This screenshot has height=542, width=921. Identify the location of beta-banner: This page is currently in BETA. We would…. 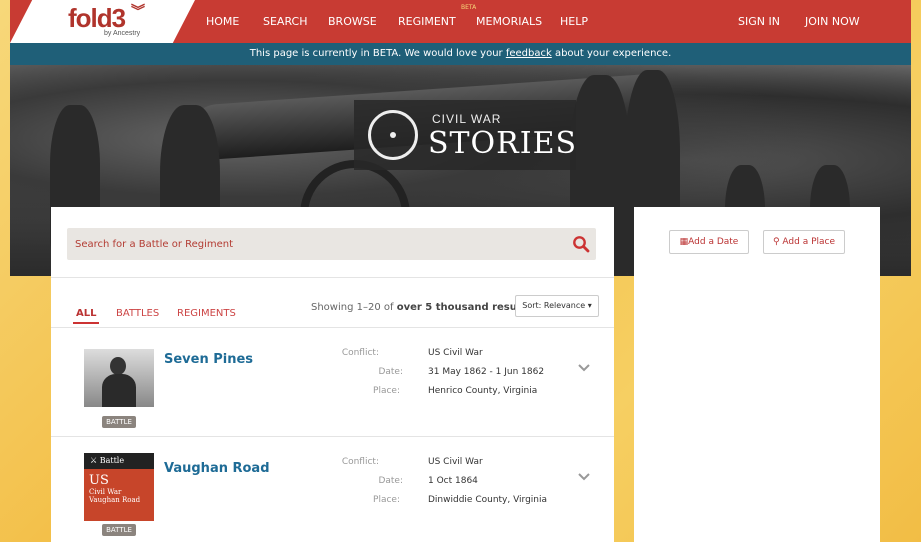
(460, 54).